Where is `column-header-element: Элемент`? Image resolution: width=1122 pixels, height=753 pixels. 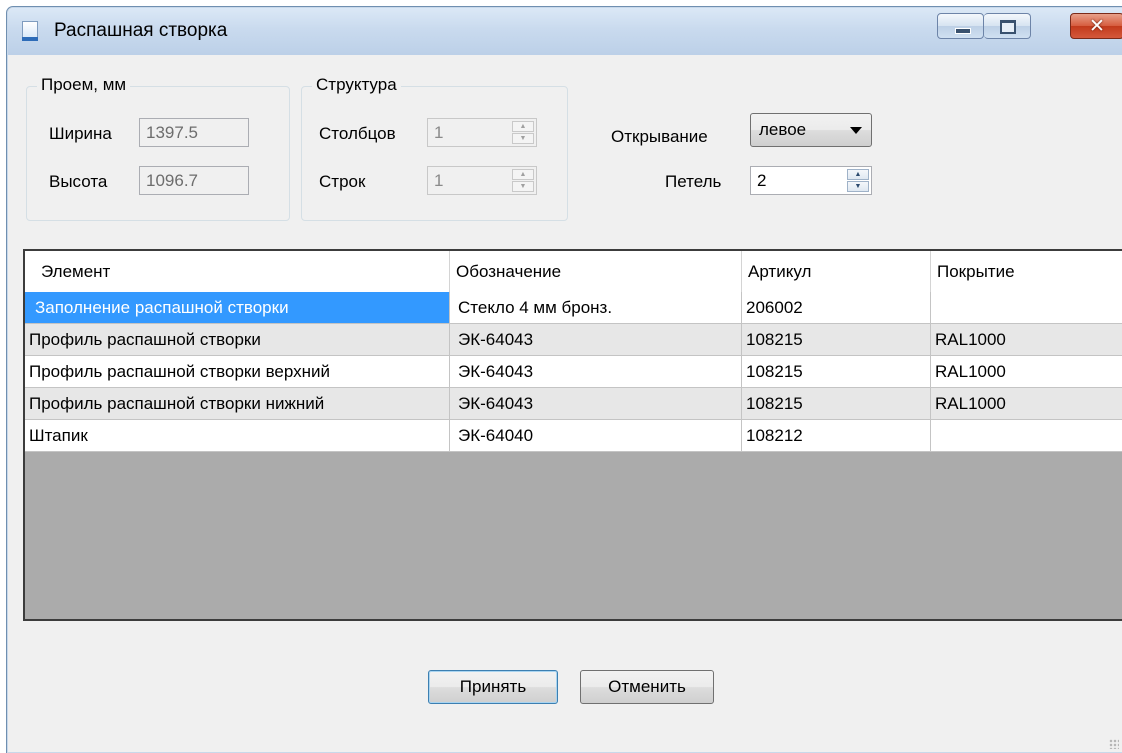
column-header-element: Элемент is located at coordinates (237, 271).